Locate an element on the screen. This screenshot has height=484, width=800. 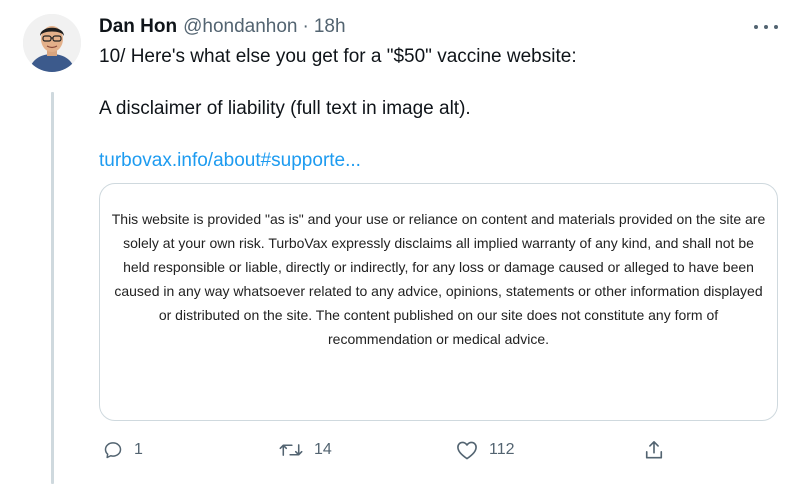
author-handle: @hondanhon is located at coordinates (240, 27).